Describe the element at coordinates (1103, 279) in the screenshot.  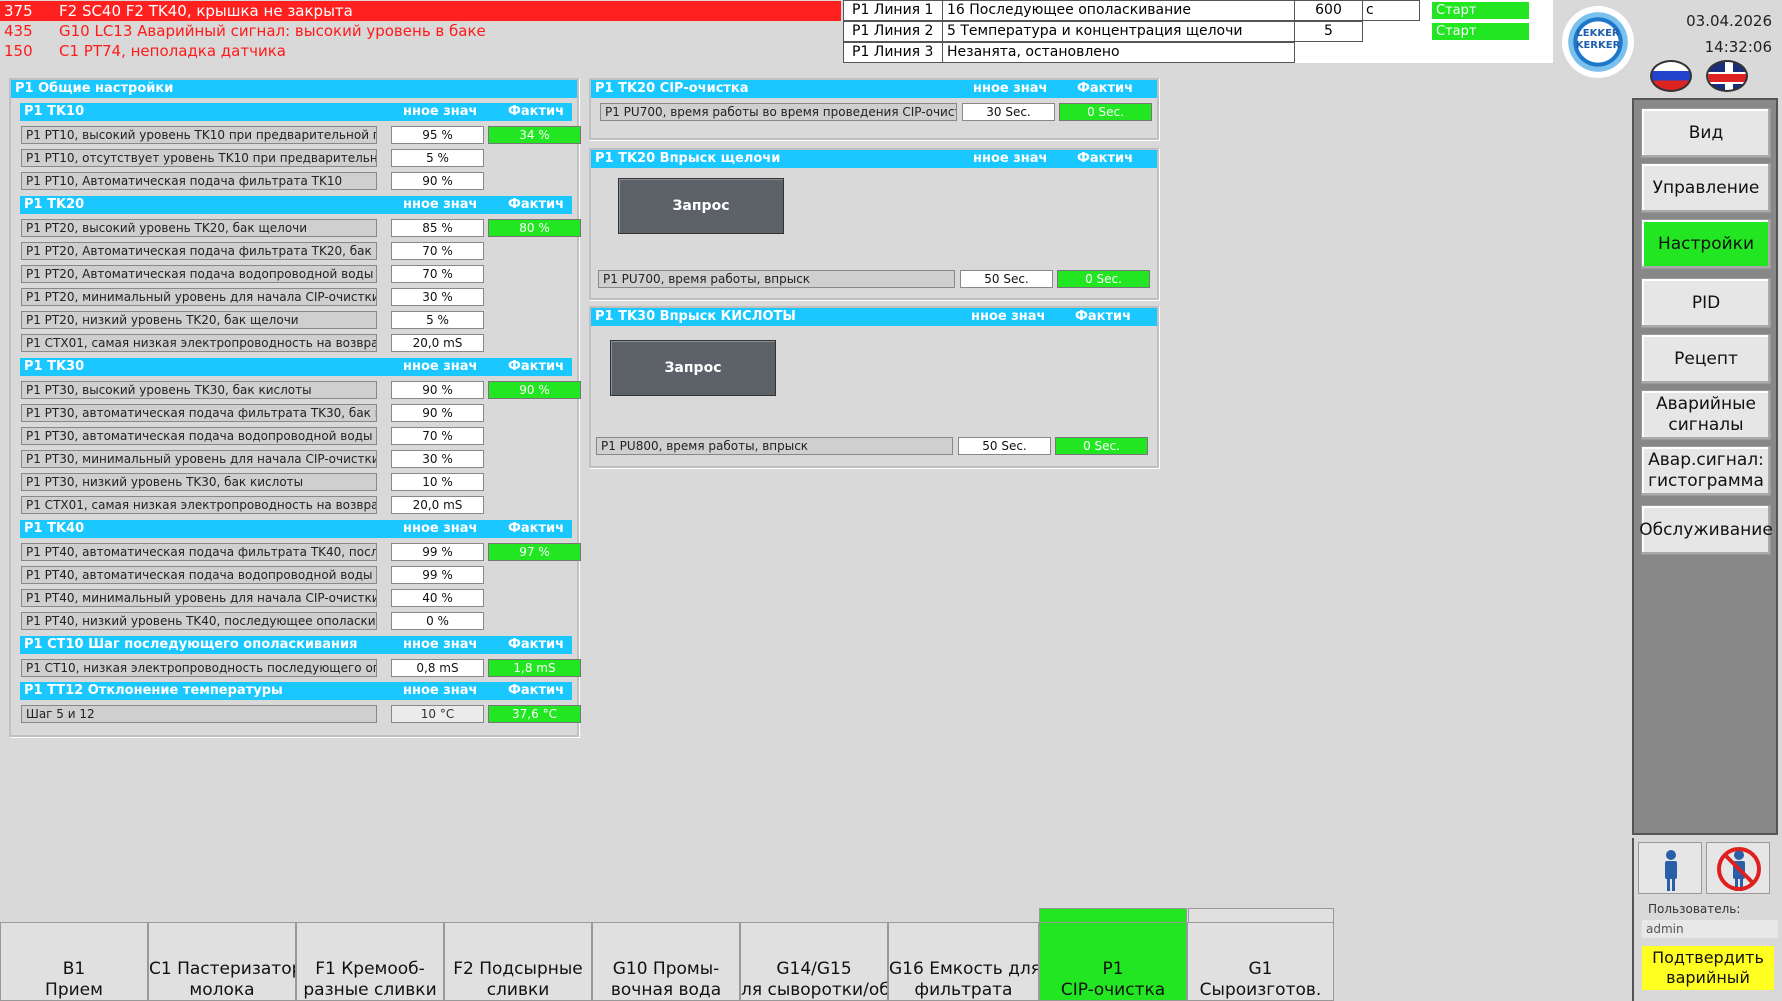
I see `actual-value: 0 Sec.` at that location.